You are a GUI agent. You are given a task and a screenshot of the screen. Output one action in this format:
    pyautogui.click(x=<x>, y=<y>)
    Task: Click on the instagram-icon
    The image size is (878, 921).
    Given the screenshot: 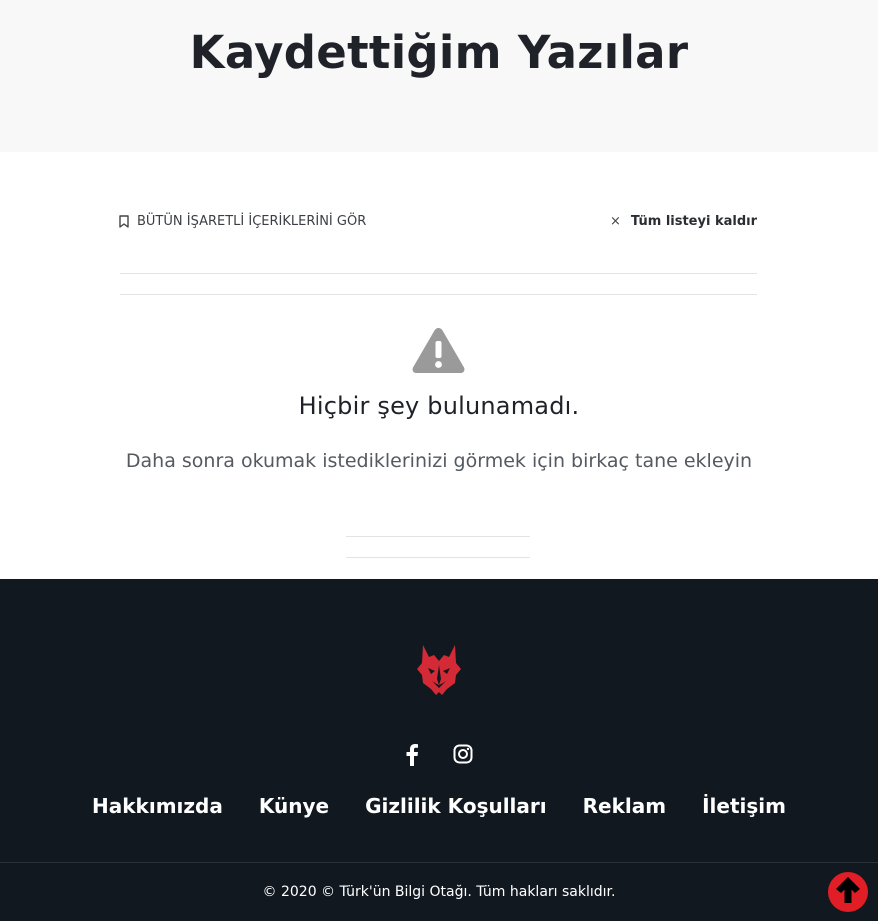 What is the action you would take?
    pyautogui.click(x=463, y=757)
    